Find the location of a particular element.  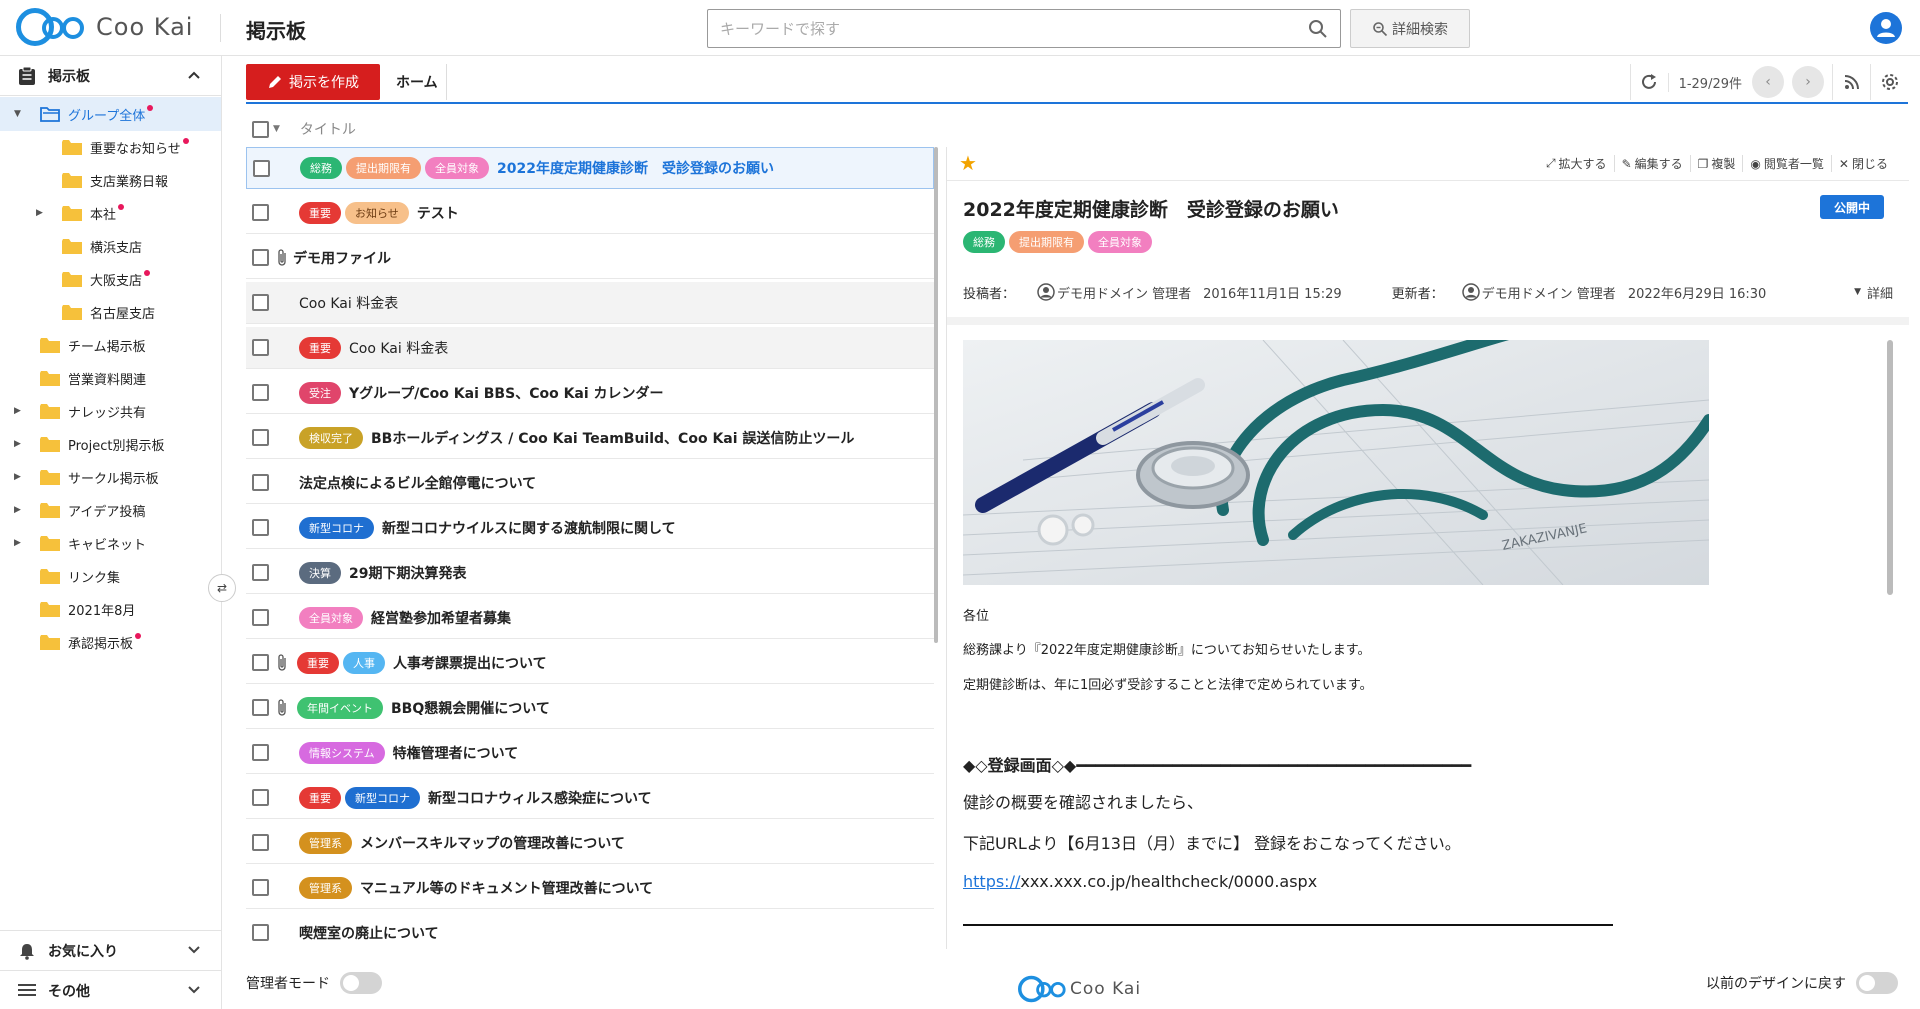

post-row: 法定点検によるビル全館停電について is located at coordinates (590, 483).